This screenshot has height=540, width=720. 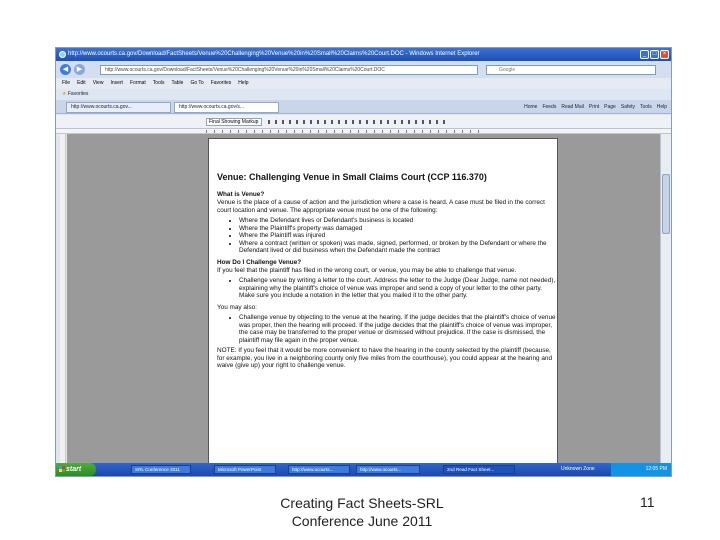 What do you see at coordinates (644, 54) in the screenshot?
I see `minimize-button: _` at bounding box center [644, 54].